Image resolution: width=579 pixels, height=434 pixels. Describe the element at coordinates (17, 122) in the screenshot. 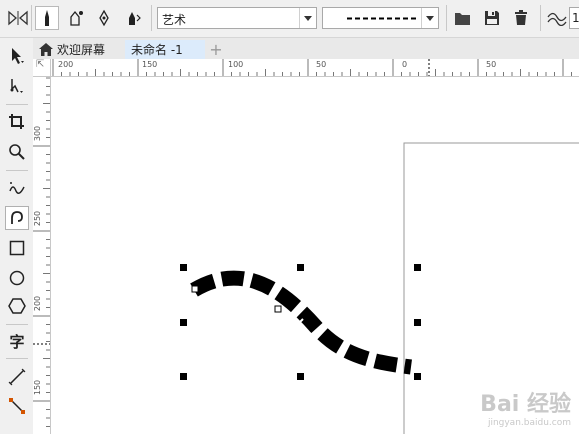

I see `crop-tool-icon` at that location.